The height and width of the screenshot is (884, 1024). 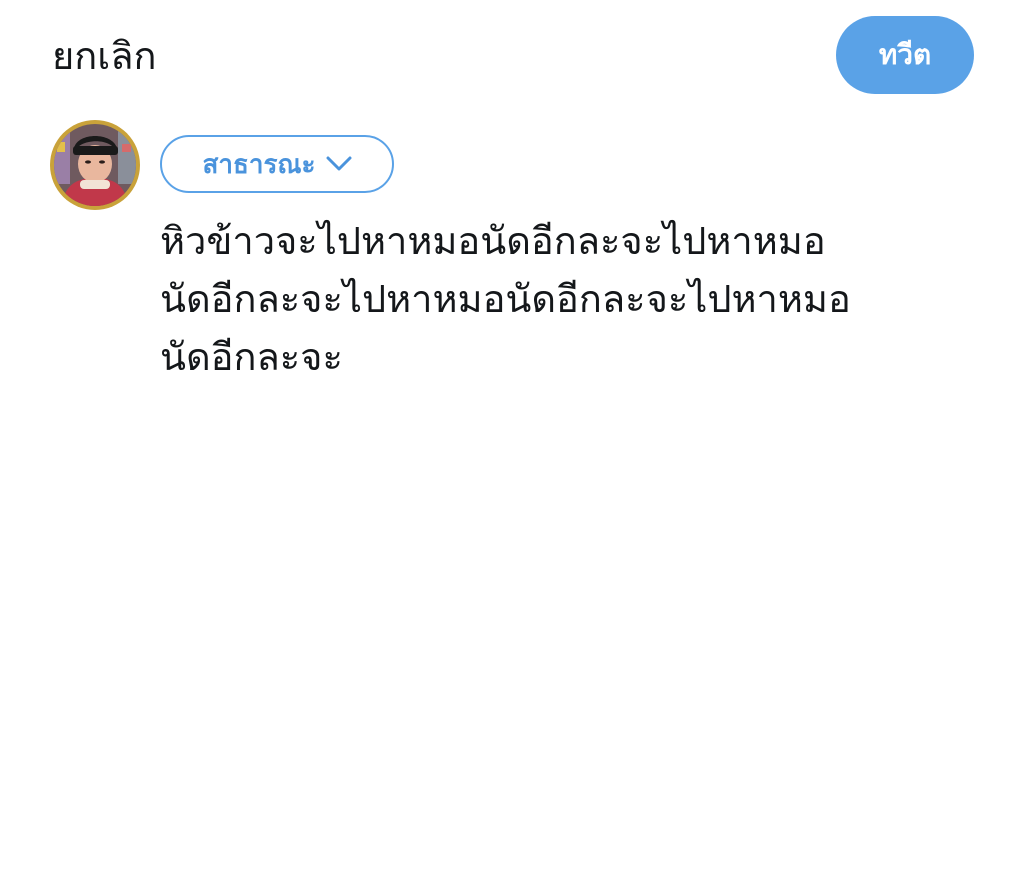 What do you see at coordinates (493, 241) in the screenshot?
I see `tweet-text-line: หิวข้าวจะไปหาหมอนัดอีกละจะไปหาหมอ` at bounding box center [493, 241].